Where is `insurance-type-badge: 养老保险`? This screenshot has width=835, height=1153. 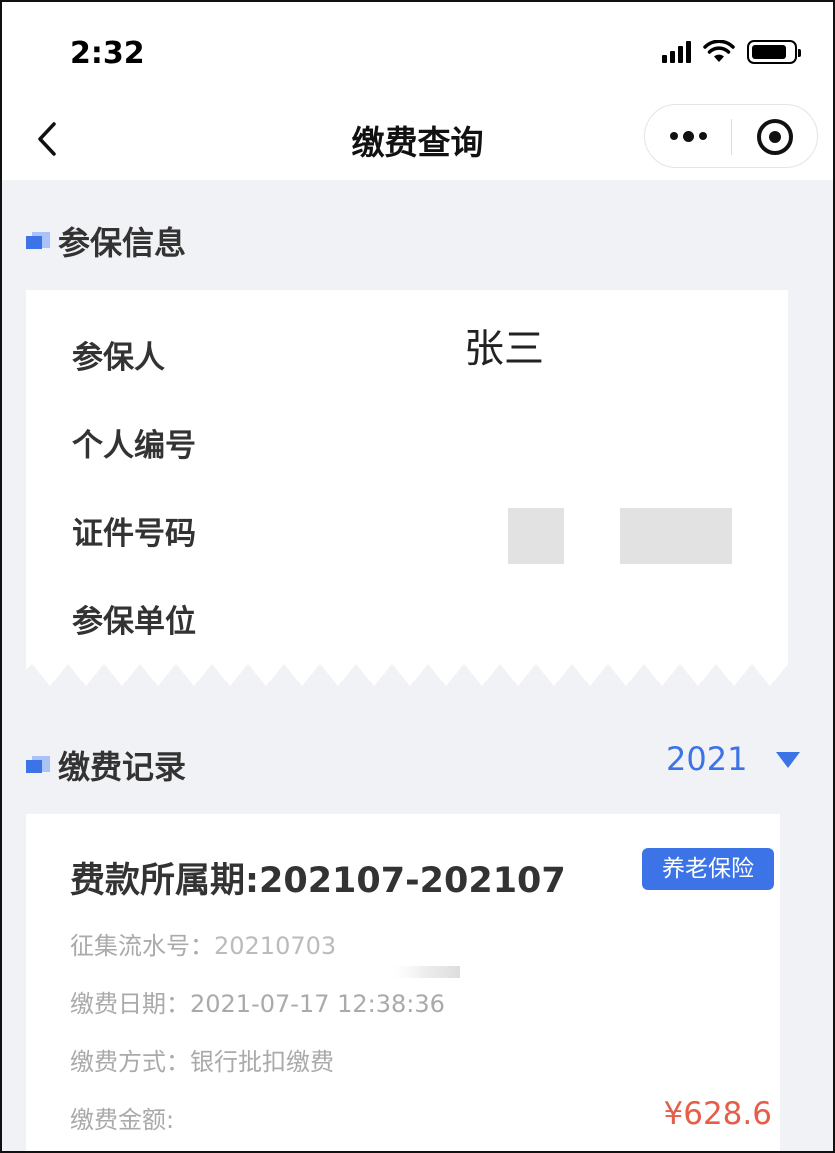
insurance-type-badge: 养老保险 is located at coordinates (708, 869).